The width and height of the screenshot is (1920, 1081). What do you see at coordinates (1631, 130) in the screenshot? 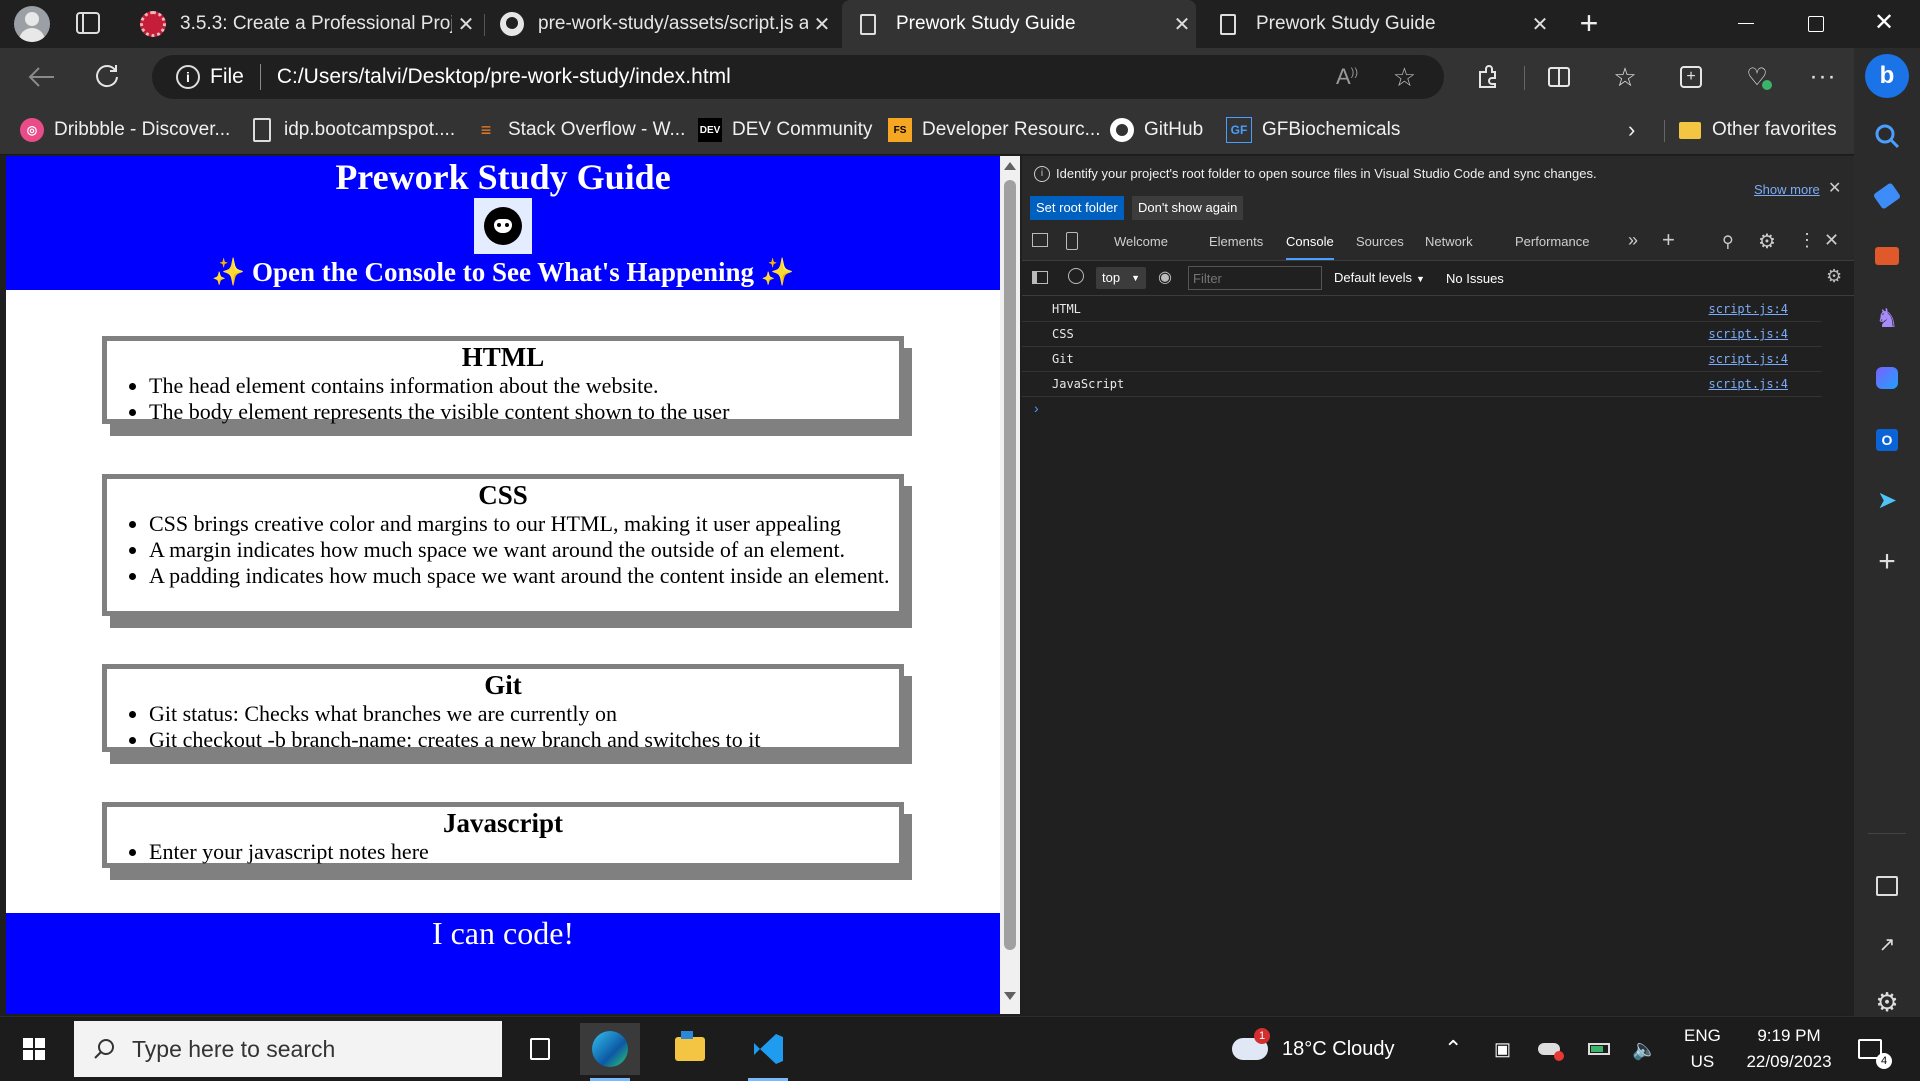
I see `favorites-overflow-chevron-icon: ›` at bounding box center [1631, 130].